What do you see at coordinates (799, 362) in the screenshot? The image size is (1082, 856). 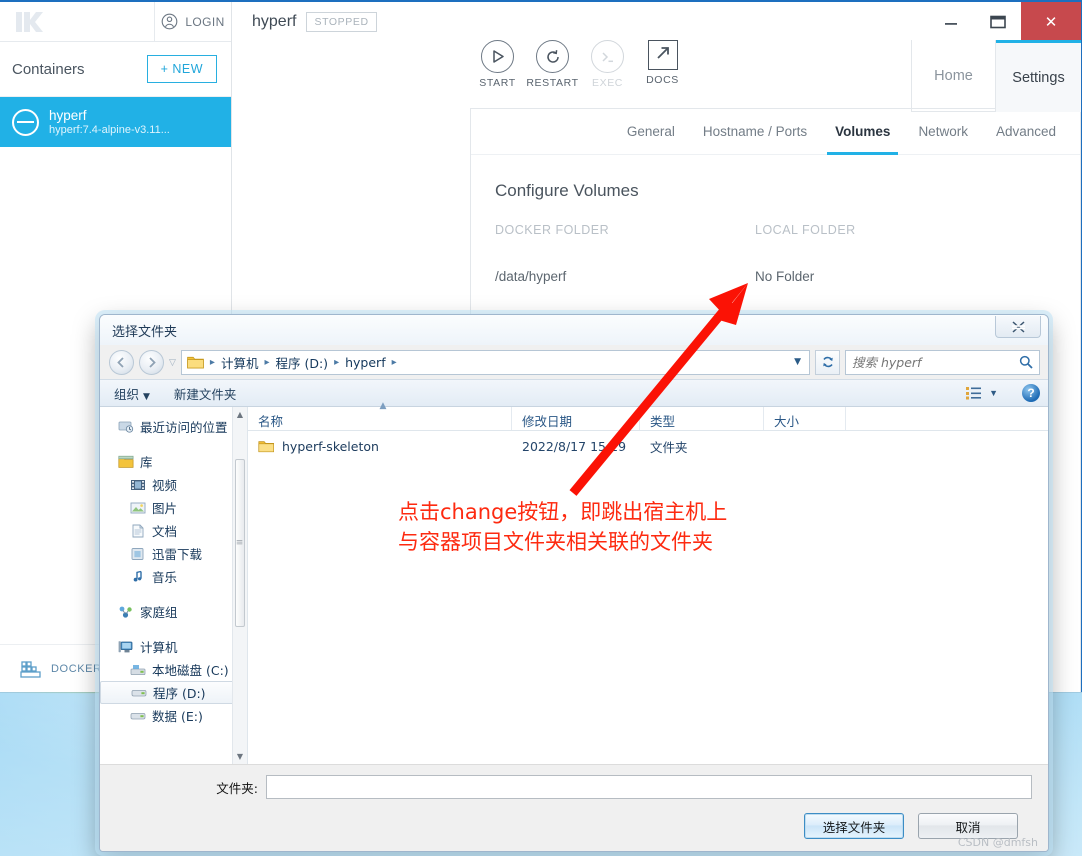 I see `breadcrumb-dropdown-icon: ▼` at bounding box center [799, 362].